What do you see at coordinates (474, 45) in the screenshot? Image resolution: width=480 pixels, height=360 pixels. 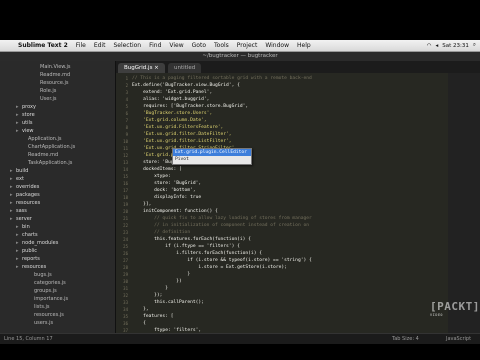 I see `search-icon: ⌕` at bounding box center [474, 45].